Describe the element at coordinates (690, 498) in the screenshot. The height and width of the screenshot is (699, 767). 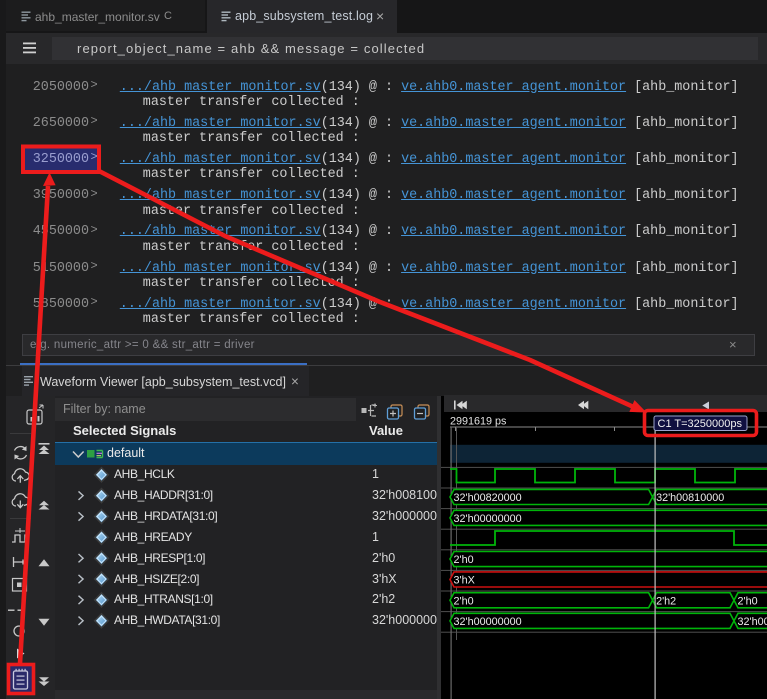
I see `svg-text: 32'h00810000` at that location.